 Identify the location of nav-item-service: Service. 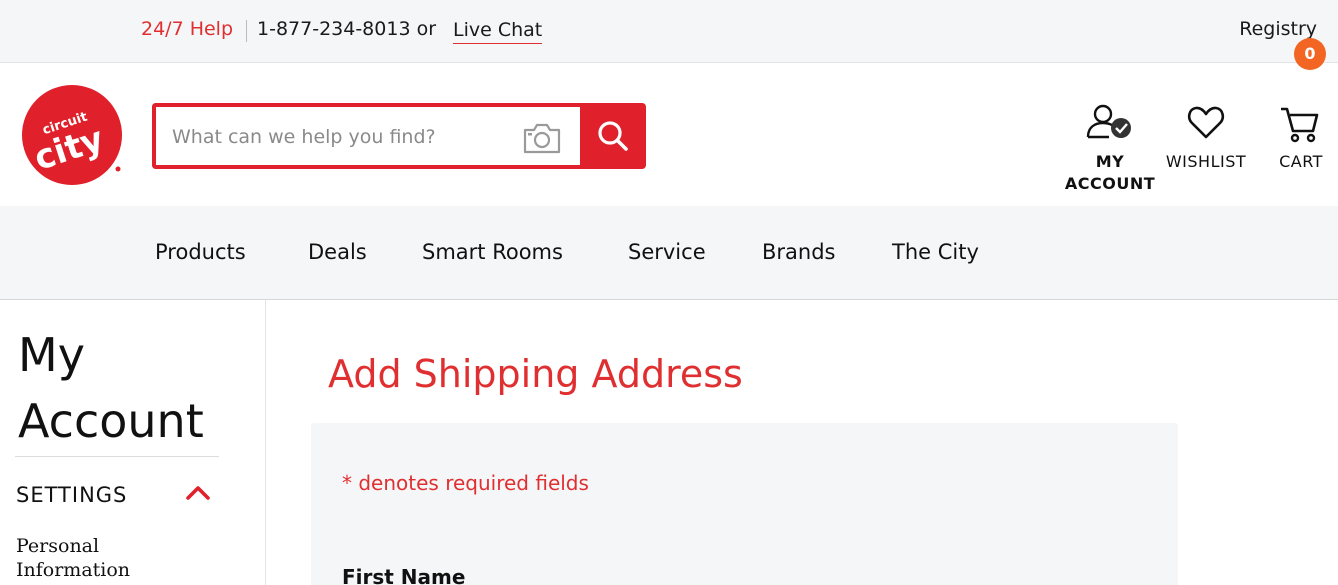
(667, 252).